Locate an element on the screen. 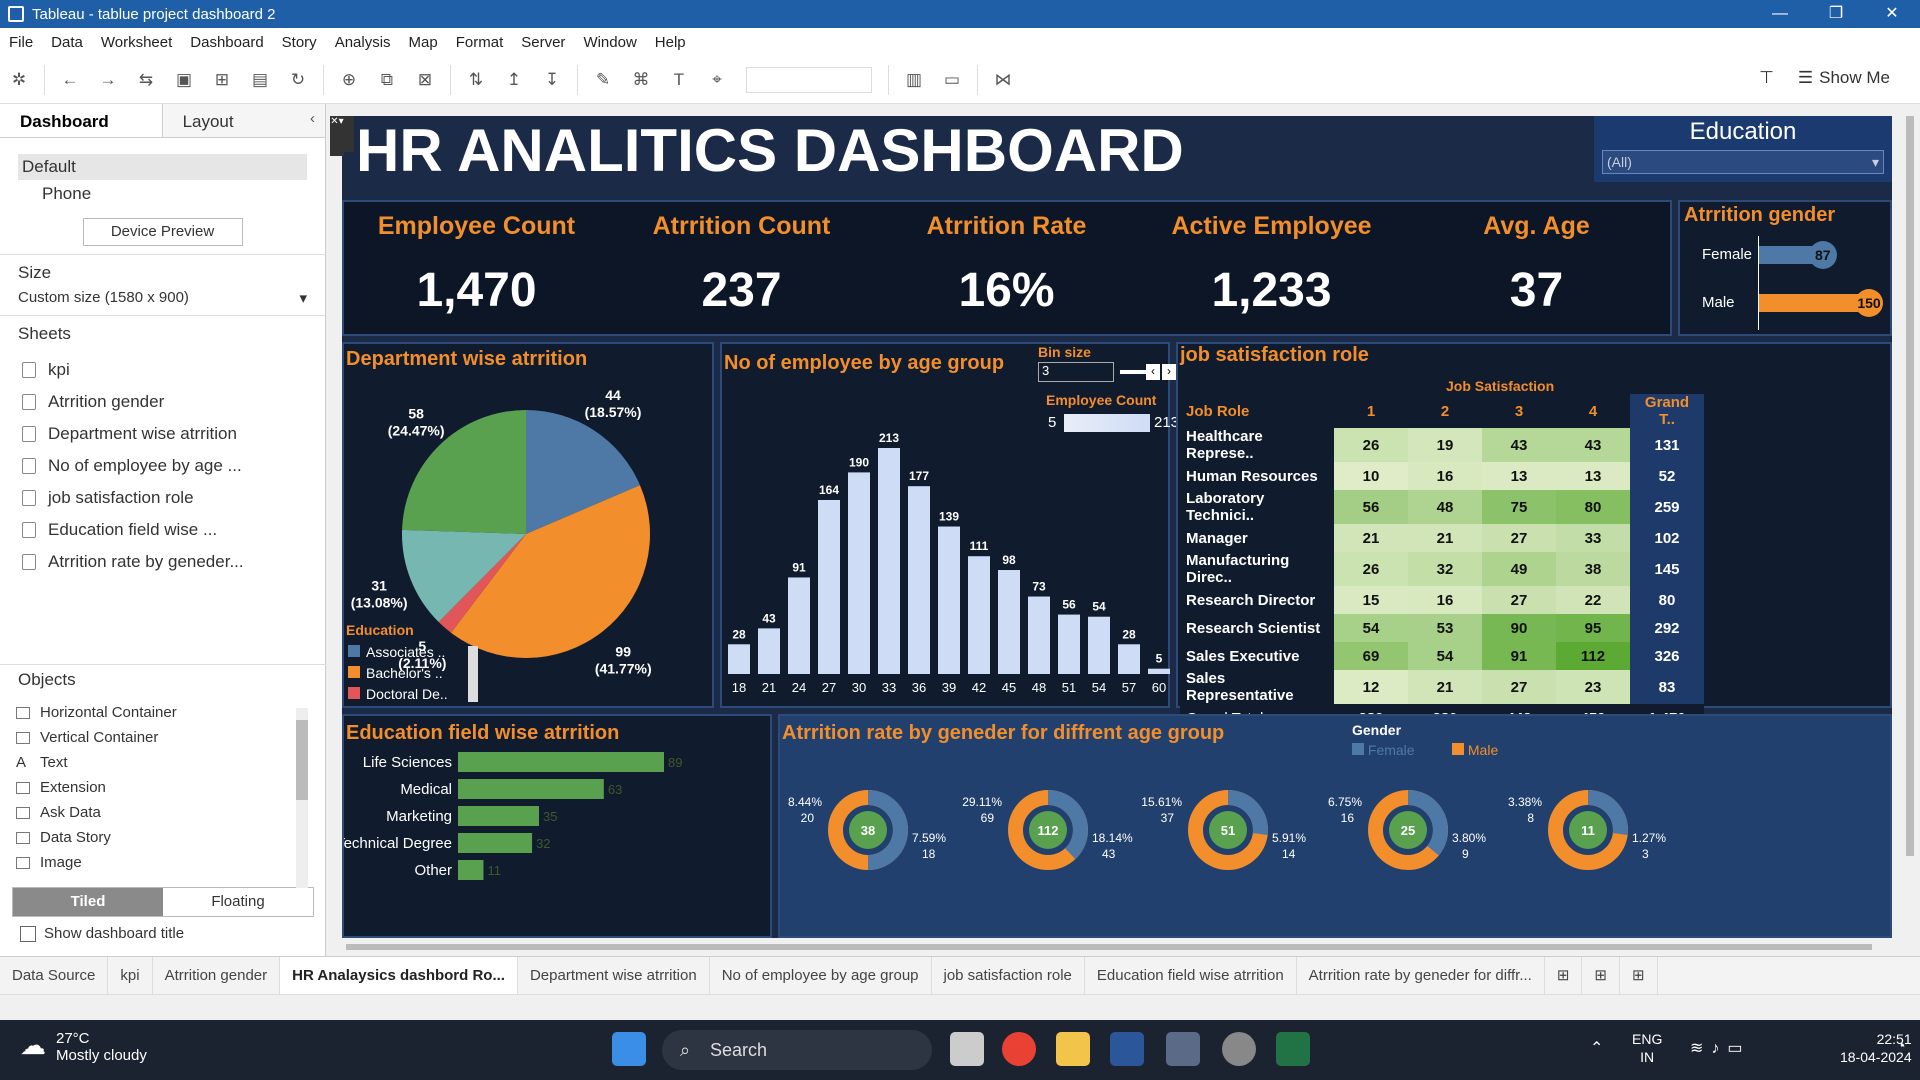 This screenshot has height=1080, width=1920. redo-icon: → is located at coordinates (108, 80).